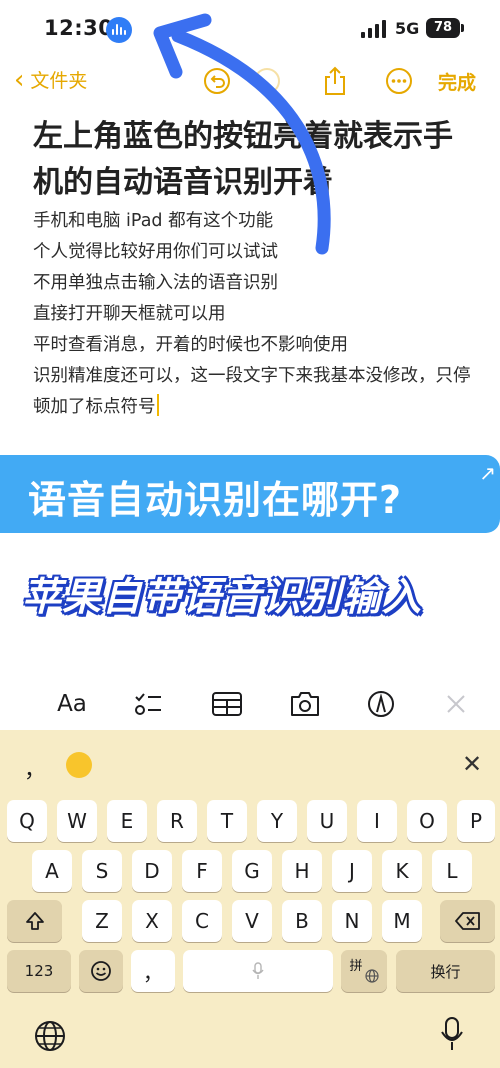 The height and width of the screenshot is (1068, 500). Describe the element at coordinates (72, 704) in the screenshot. I see `text-format-button: Aa` at that location.